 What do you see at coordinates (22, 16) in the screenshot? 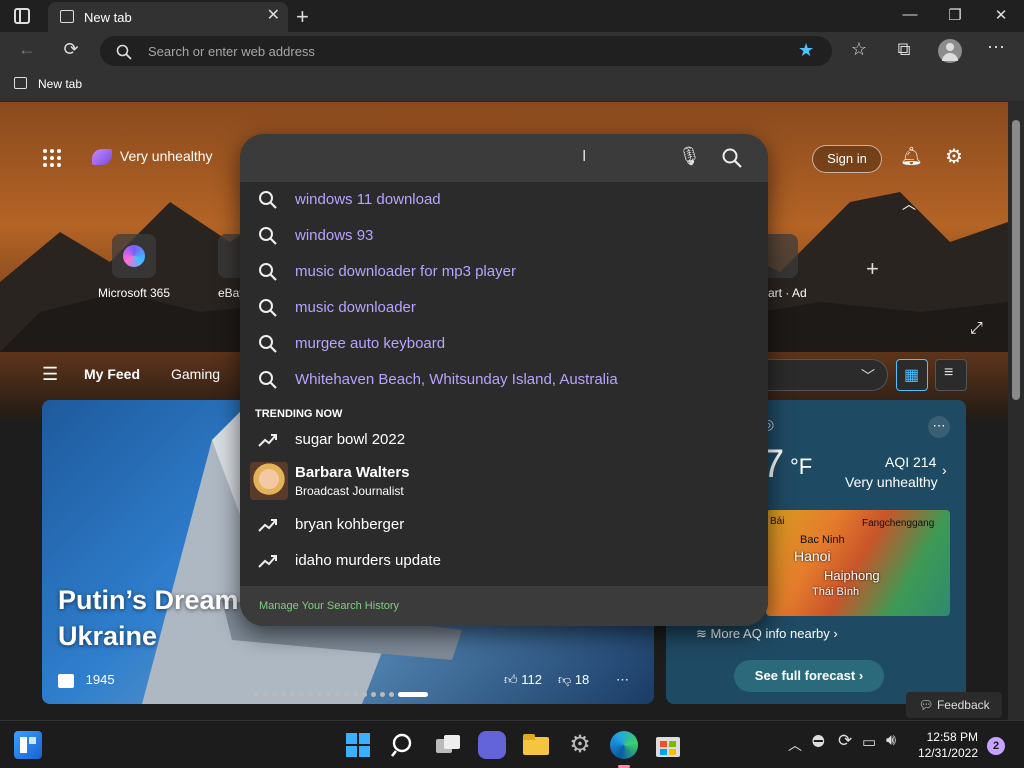
I see `tab-actions-icon` at bounding box center [22, 16].